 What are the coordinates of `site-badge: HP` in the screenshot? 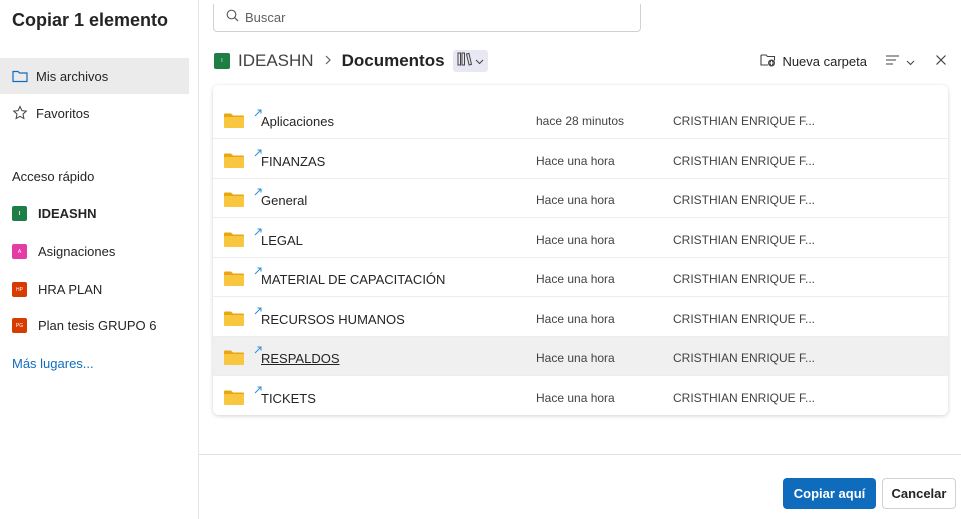 It's located at (19, 289).